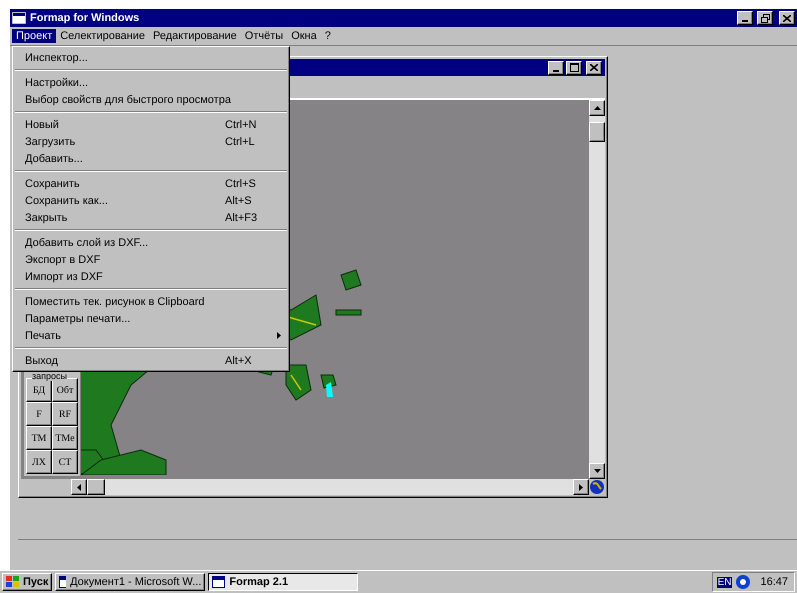 This screenshot has height=593, width=797. I want to click on query-button: ТМе, so click(65, 438).